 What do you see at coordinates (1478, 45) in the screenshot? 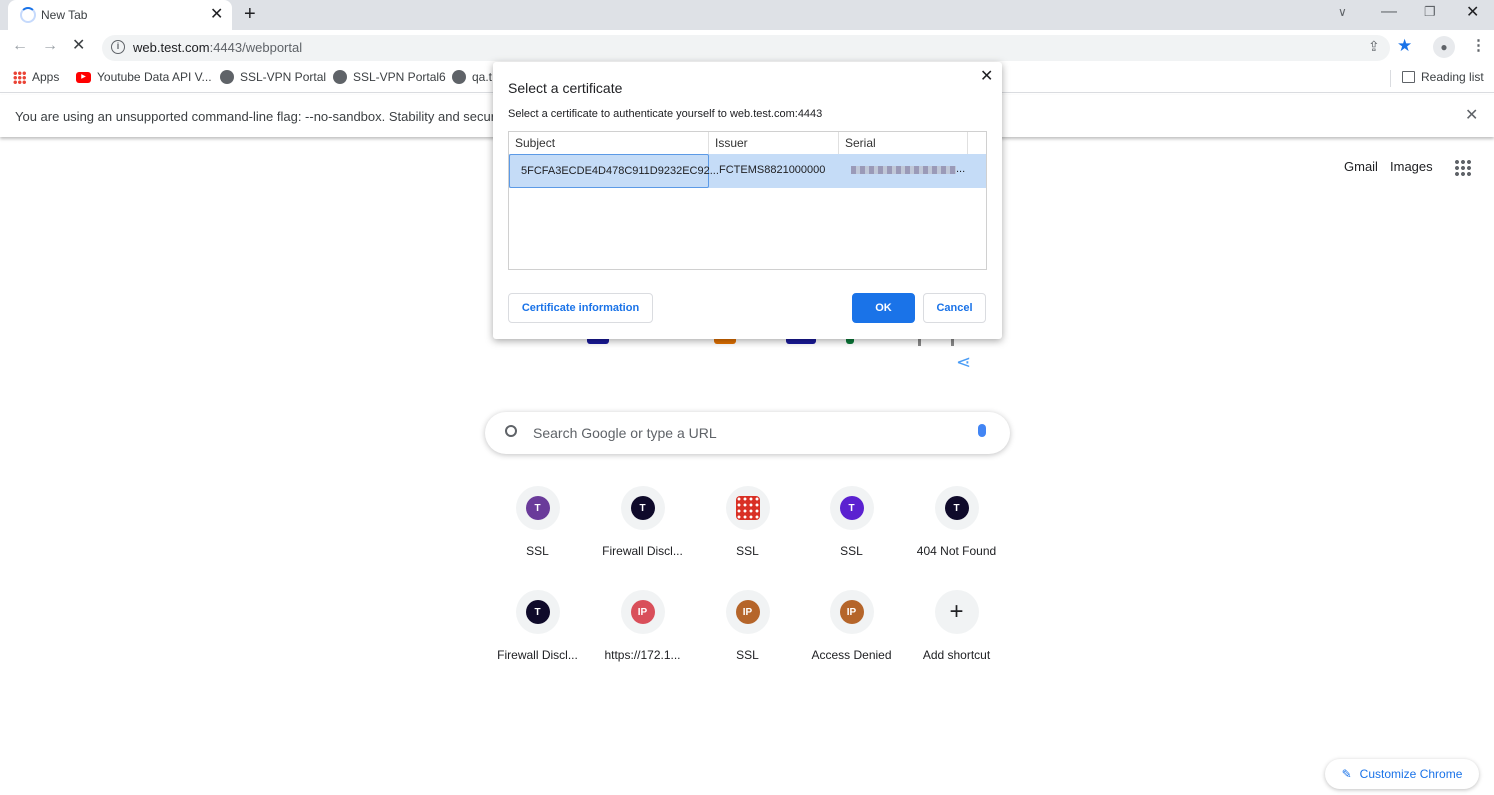
I see `menu-icon: ⋮` at bounding box center [1478, 45].